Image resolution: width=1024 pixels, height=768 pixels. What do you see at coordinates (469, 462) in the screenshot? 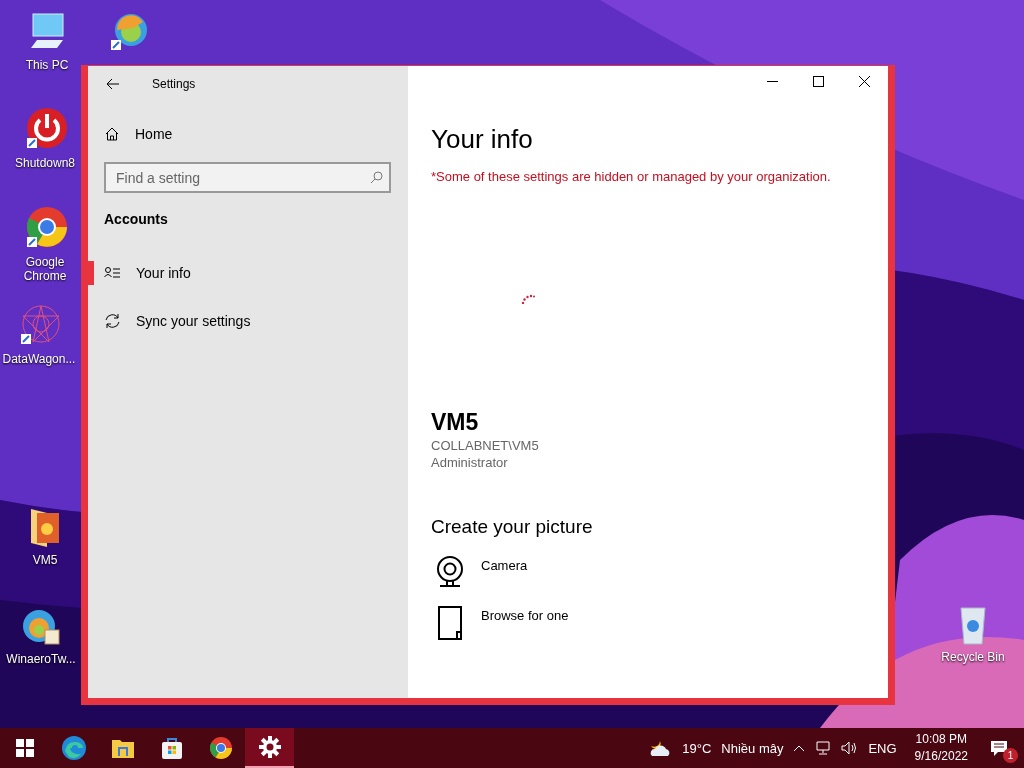
I see `account-role: Administrator` at bounding box center [469, 462].